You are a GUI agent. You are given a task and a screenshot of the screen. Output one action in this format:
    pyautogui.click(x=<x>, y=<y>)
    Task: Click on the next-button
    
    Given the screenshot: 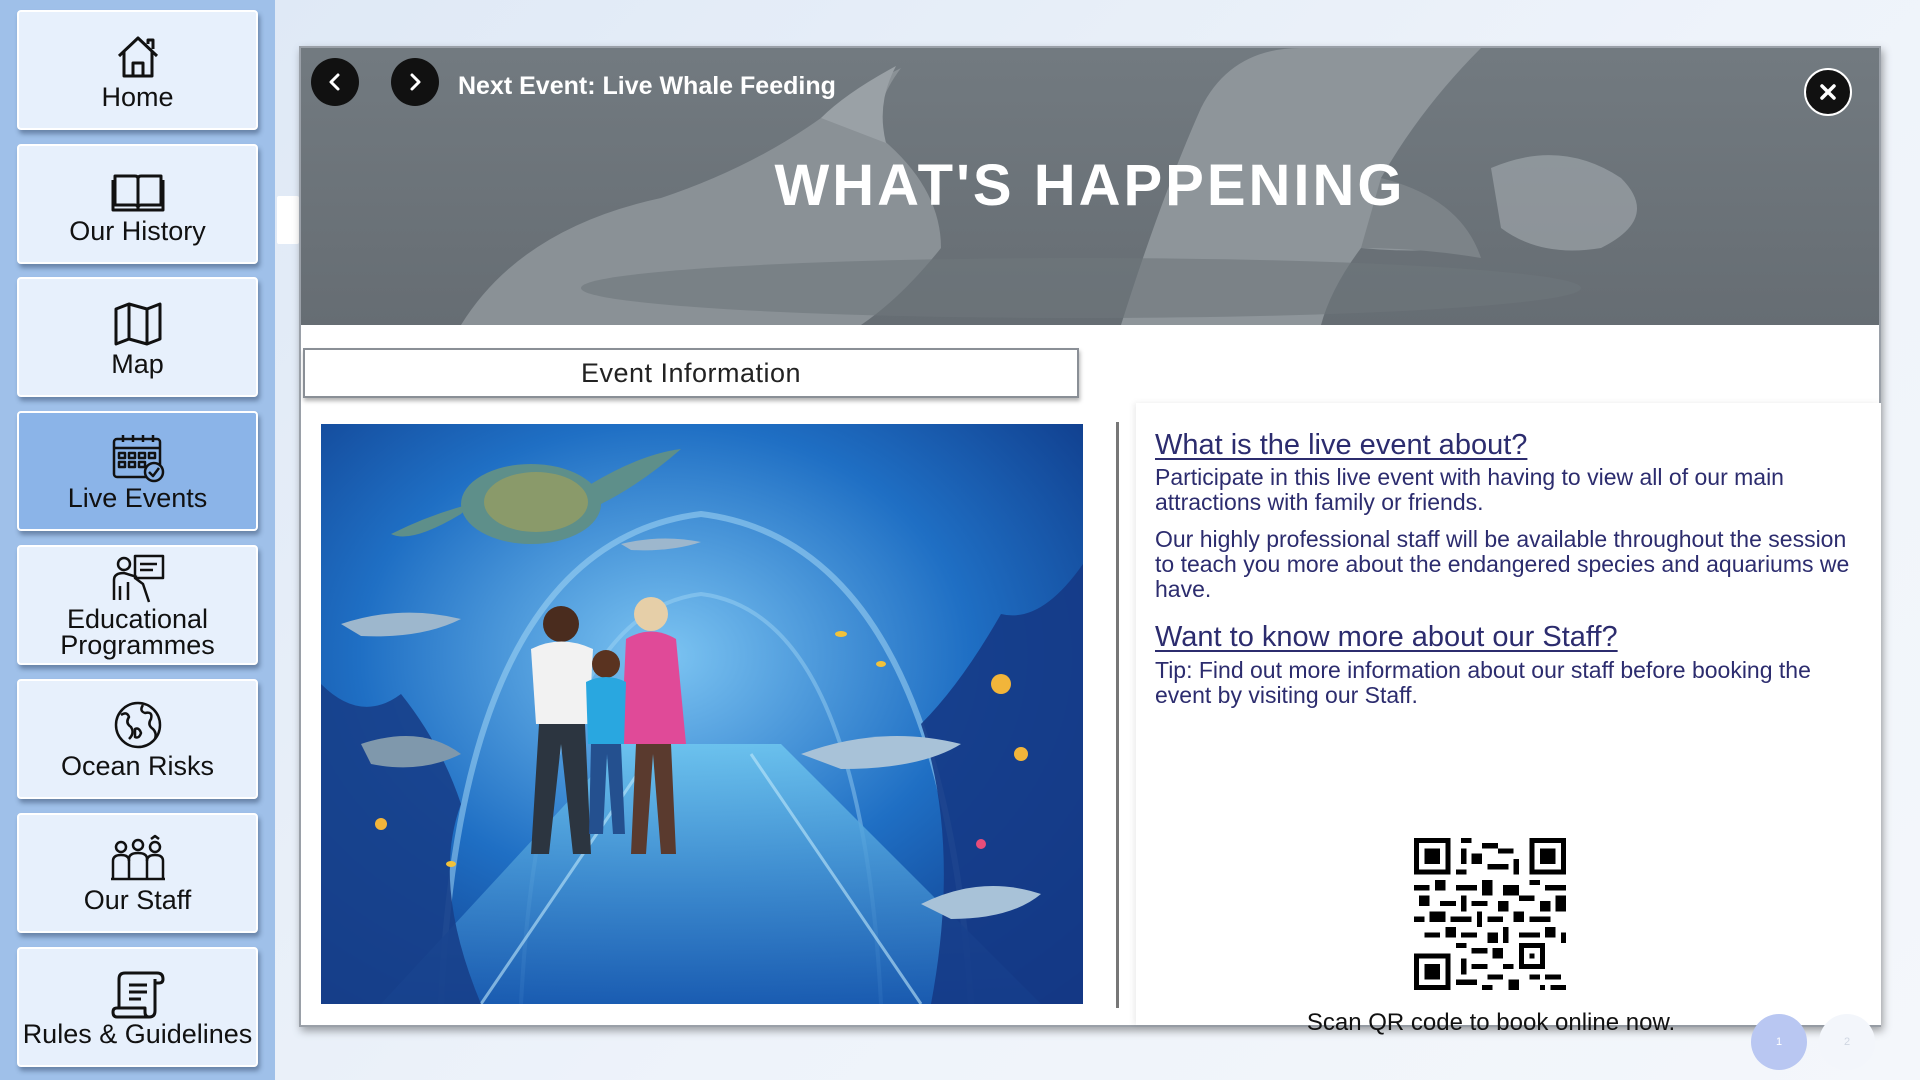 What is the action you would take?
    pyautogui.click(x=415, y=82)
    